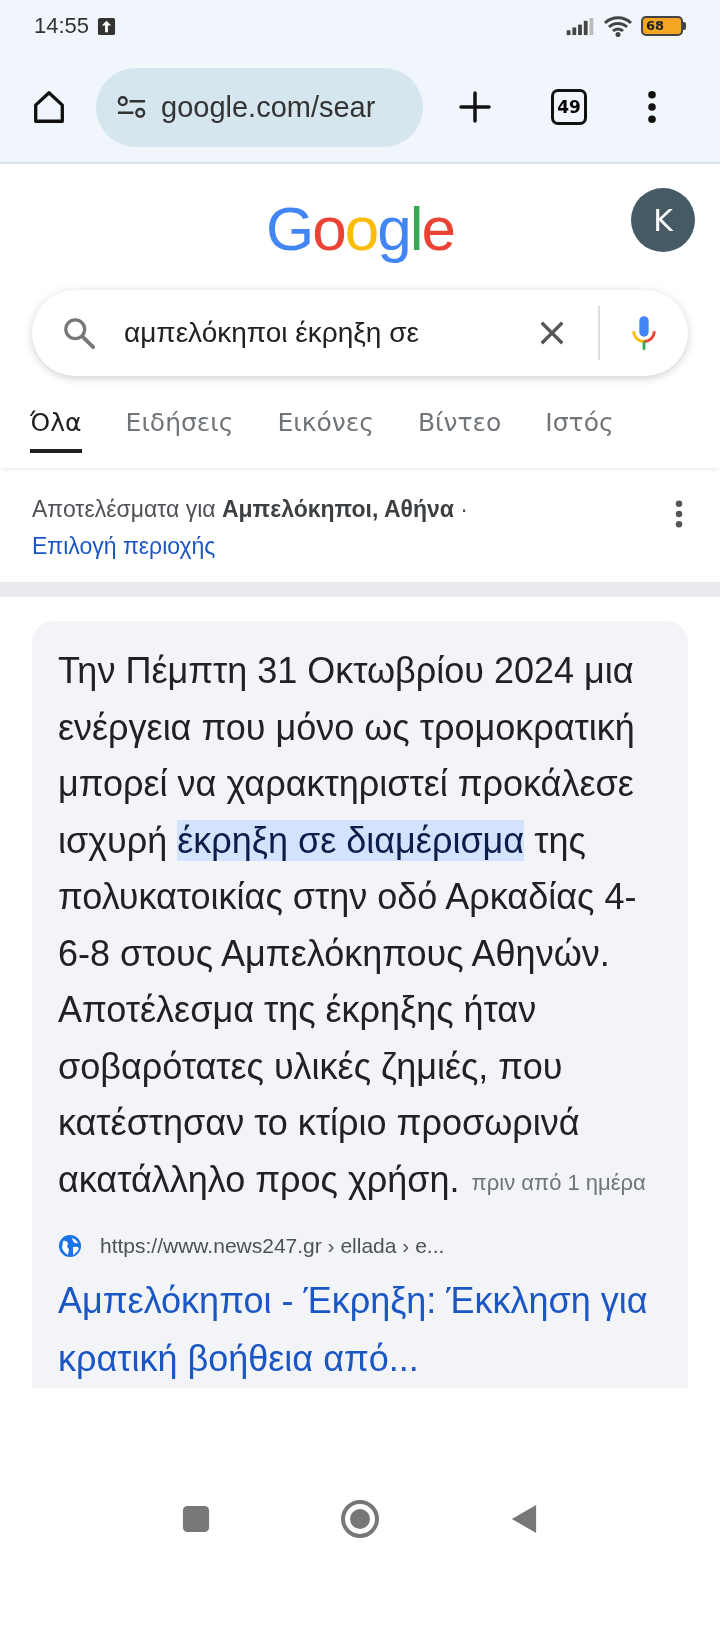  What do you see at coordinates (579, 422) in the screenshot?
I see `search-tab: Ιστός` at bounding box center [579, 422].